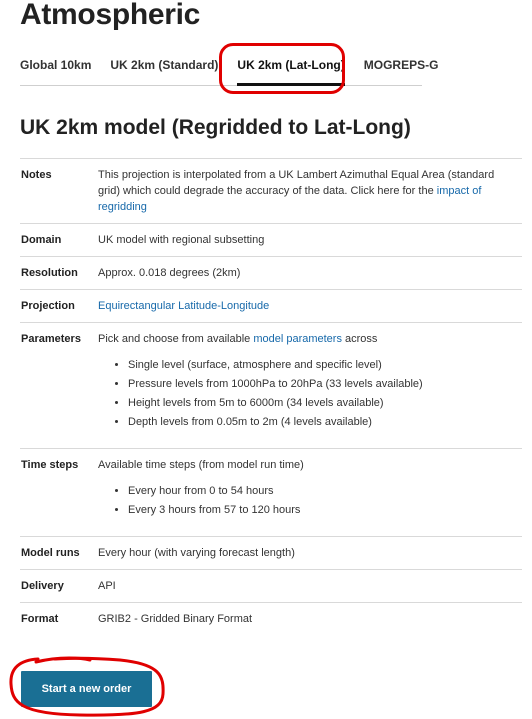 The height and width of the screenshot is (719, 532). I want to click on spec-label: Format, so click(40, 619).